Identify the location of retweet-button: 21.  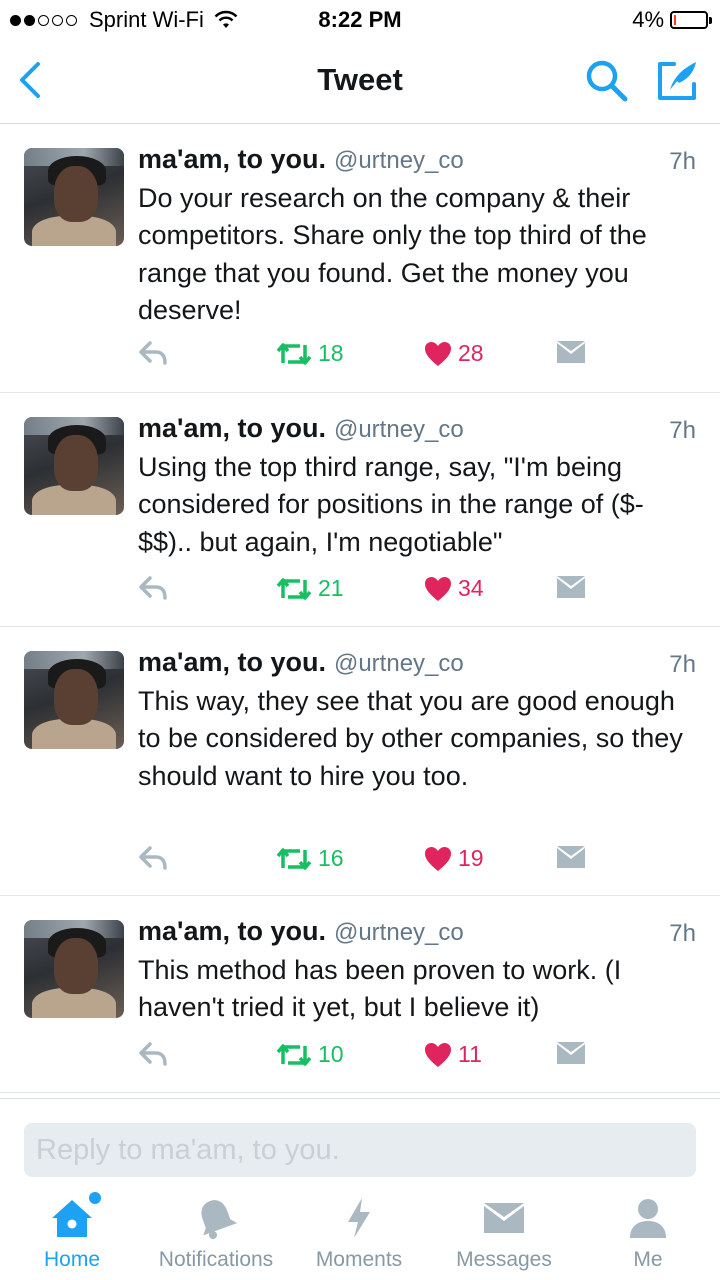
(310, 588).